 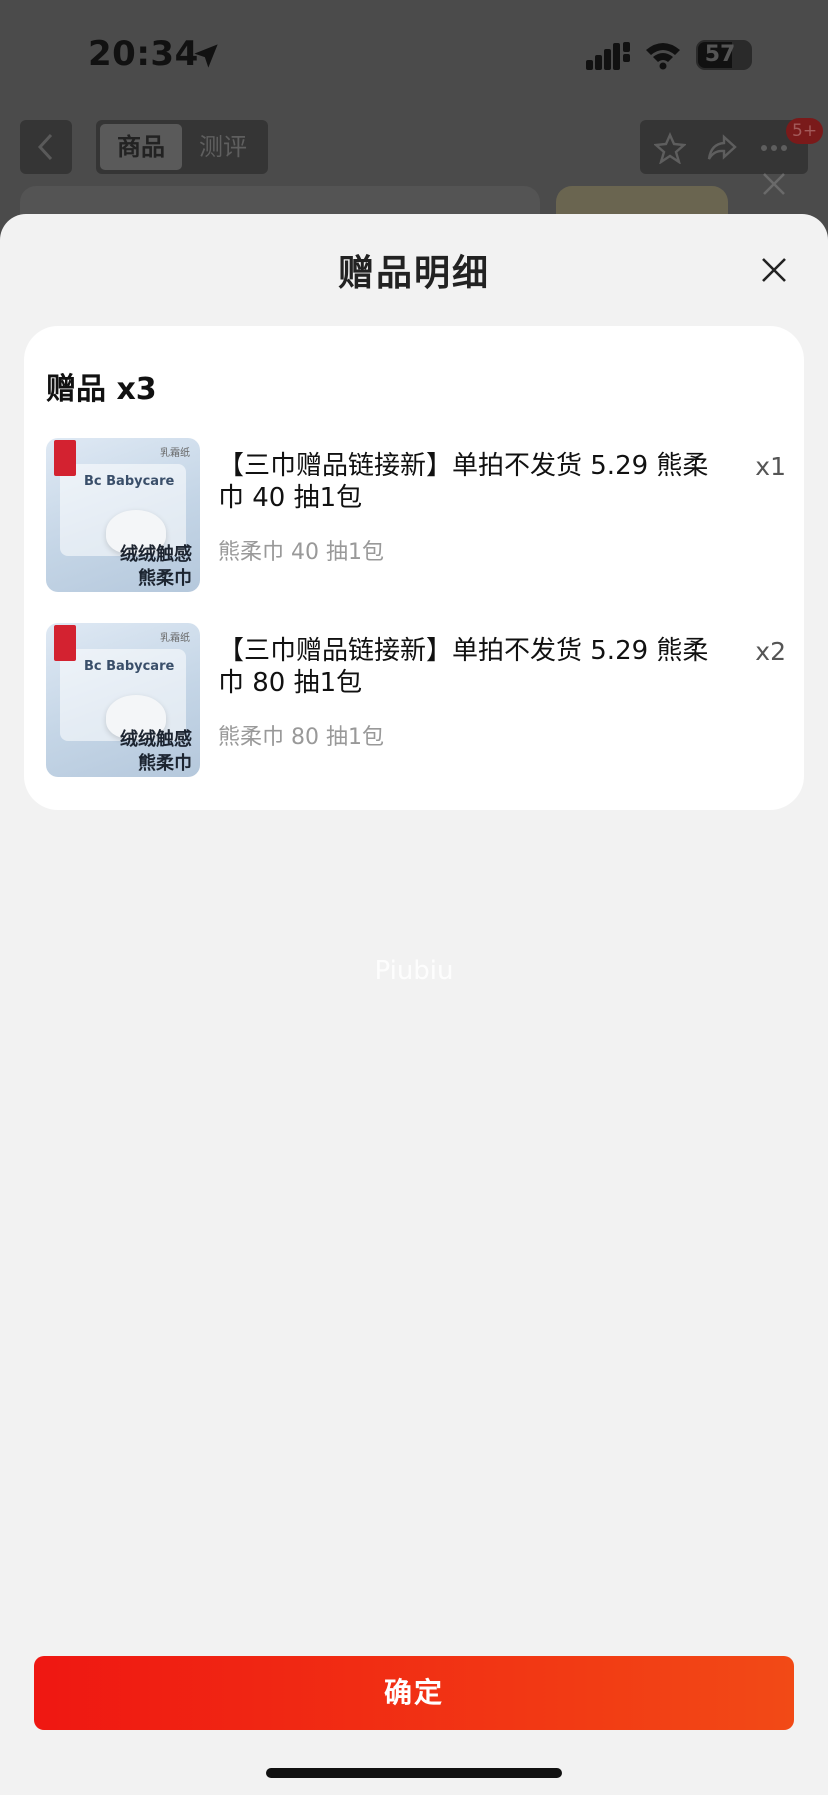 I want to click on gift-count-heading: 赠品 x3, so click(x=101, y=389).